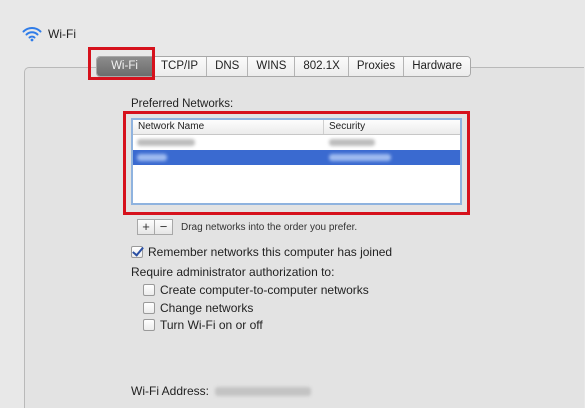 The height and width of the screenshot is (408, 585). Describe the element at coordinates (182, 104) in the screenshot. I see `preferred-networks-label: Preferred Networks:` at that location.